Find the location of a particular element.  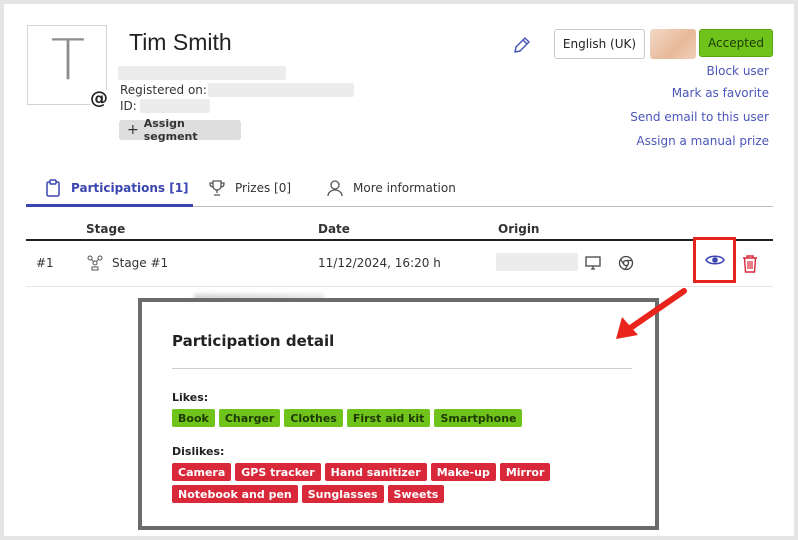

like-tag: Smartphone is located at coordinates (478, 418).